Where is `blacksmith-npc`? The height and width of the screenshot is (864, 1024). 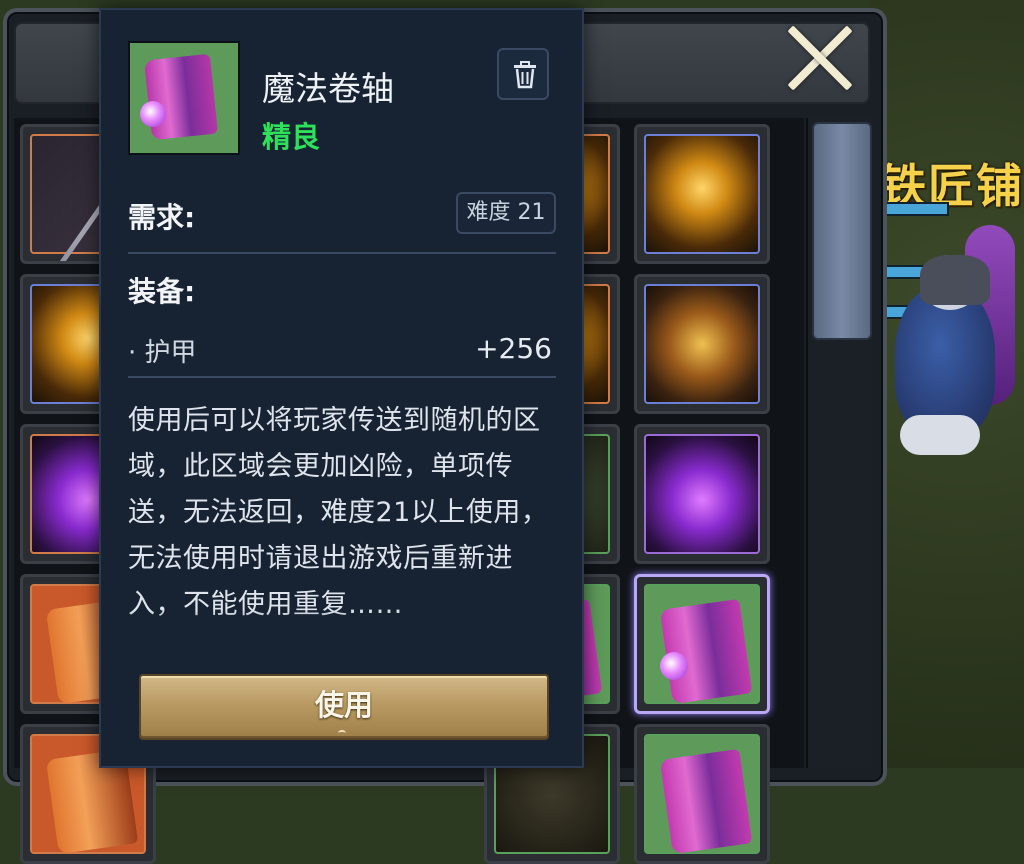 blacksmith-npc is located at coordinates (950, 350).